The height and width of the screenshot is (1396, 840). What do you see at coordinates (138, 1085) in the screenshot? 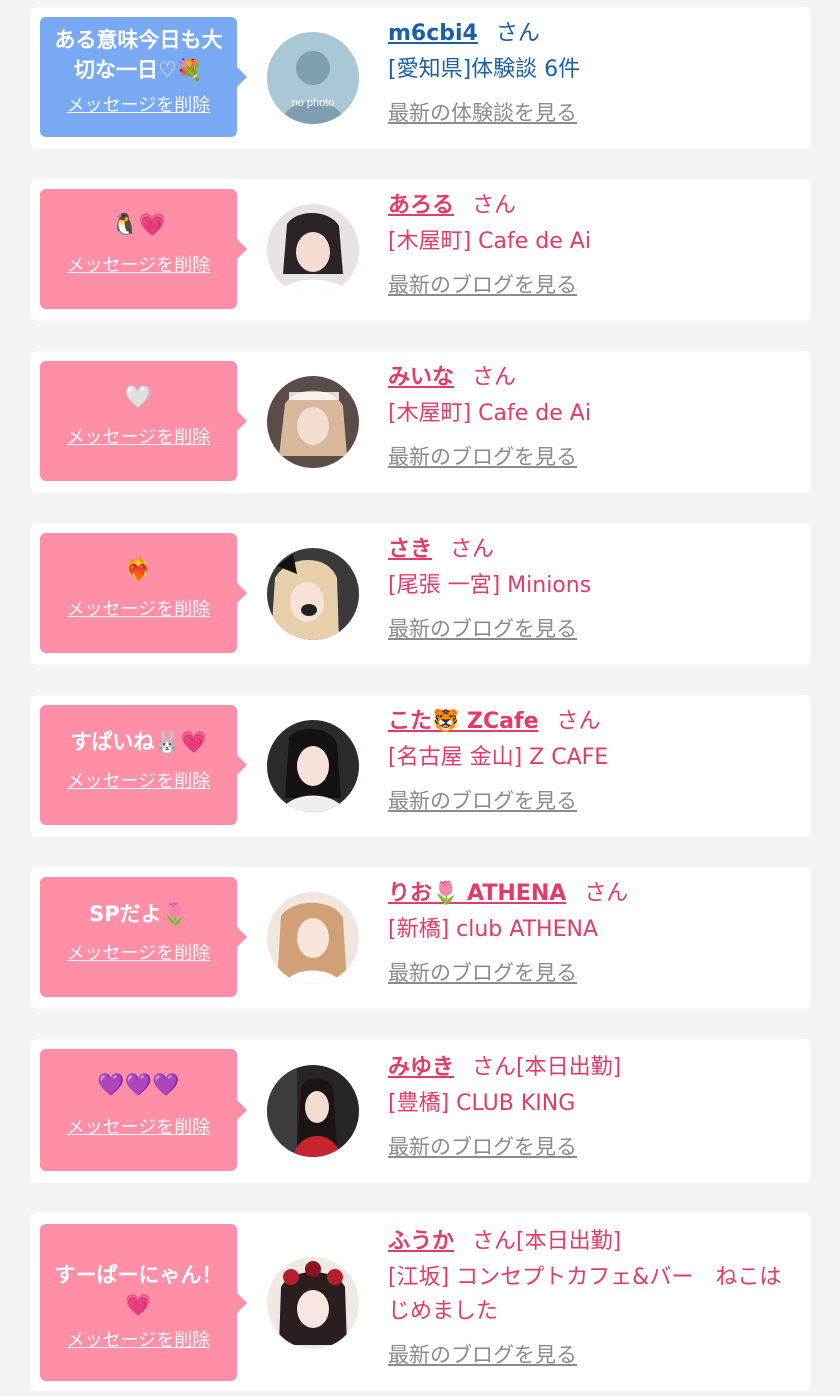
I see `message-text: 💜💜💜` at bounding box center [138, 1085].